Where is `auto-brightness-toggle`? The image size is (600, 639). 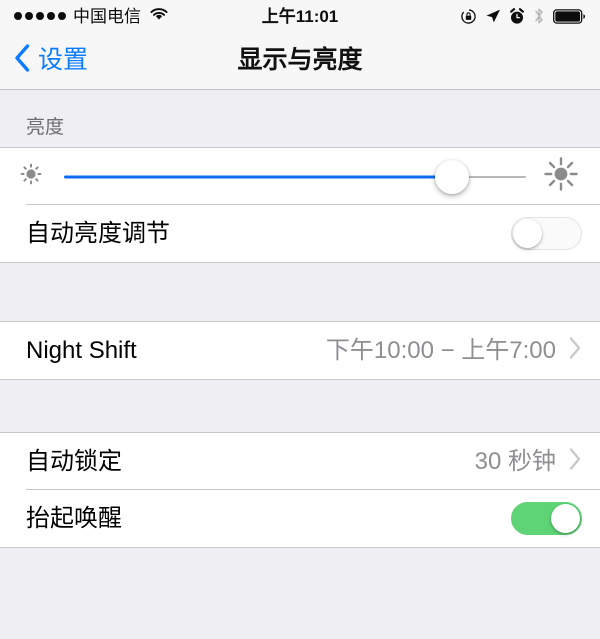
auto-brightness-toggle is located at coordinates (546, 233).